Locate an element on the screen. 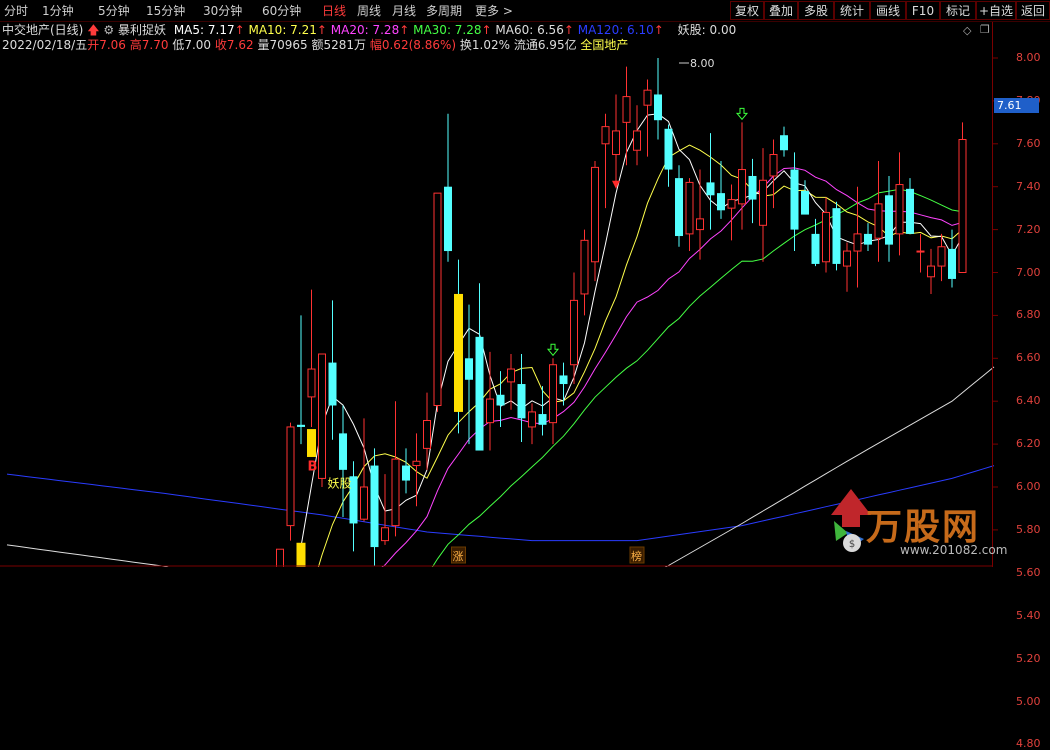 The height and width of the screenshot is (750, 1050). price-tick-label: 5.00 is located at coordinates (1028, 701).